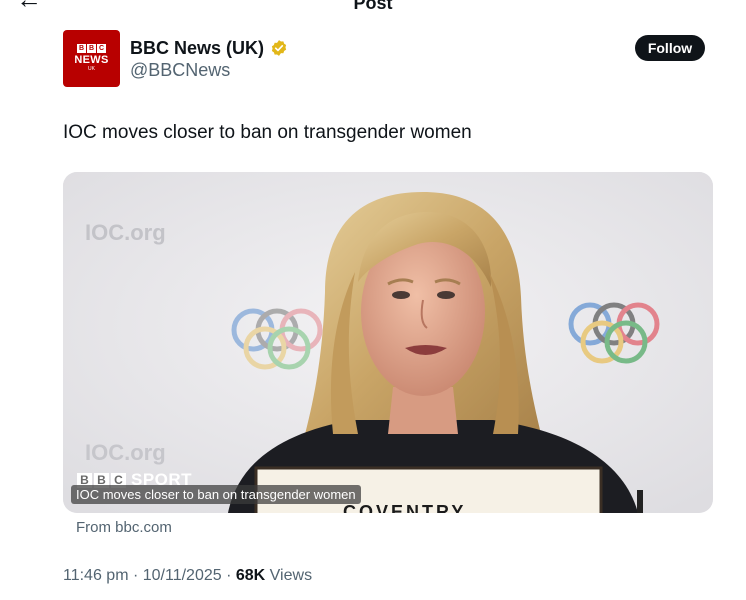 This screenshot has width=746, height=600. What do you see at coordinates (124, 528) in the screenshot?
I see `link-source: From bbc.com` at bounding box center [124, 528].